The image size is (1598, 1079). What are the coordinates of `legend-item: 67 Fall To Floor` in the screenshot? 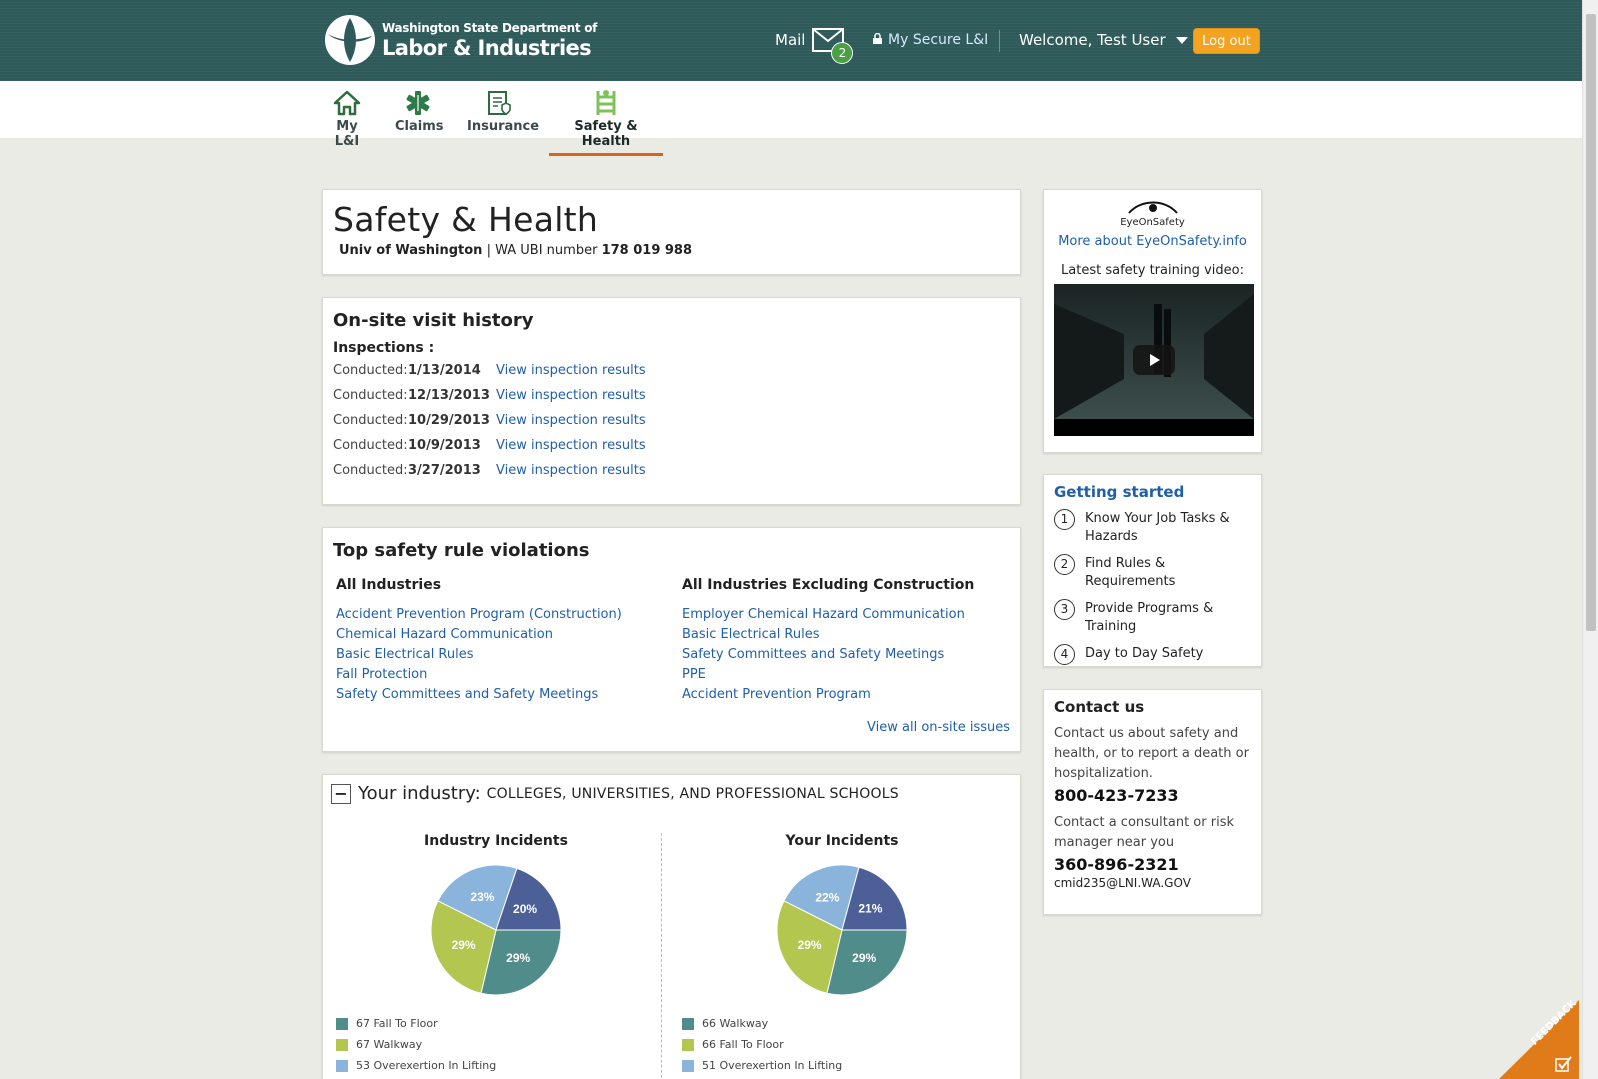 It's located at (502, 1023).